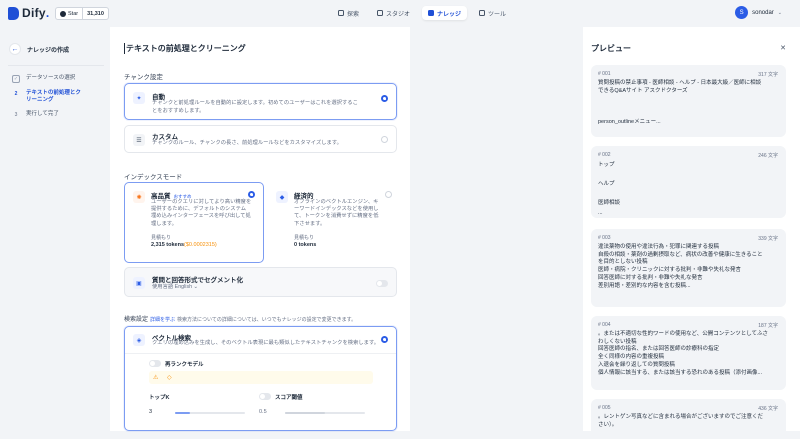  What do you see at coordinates (388, 194) in the screenshot?
I see `radio-economy` at bounding box center [388, 194].